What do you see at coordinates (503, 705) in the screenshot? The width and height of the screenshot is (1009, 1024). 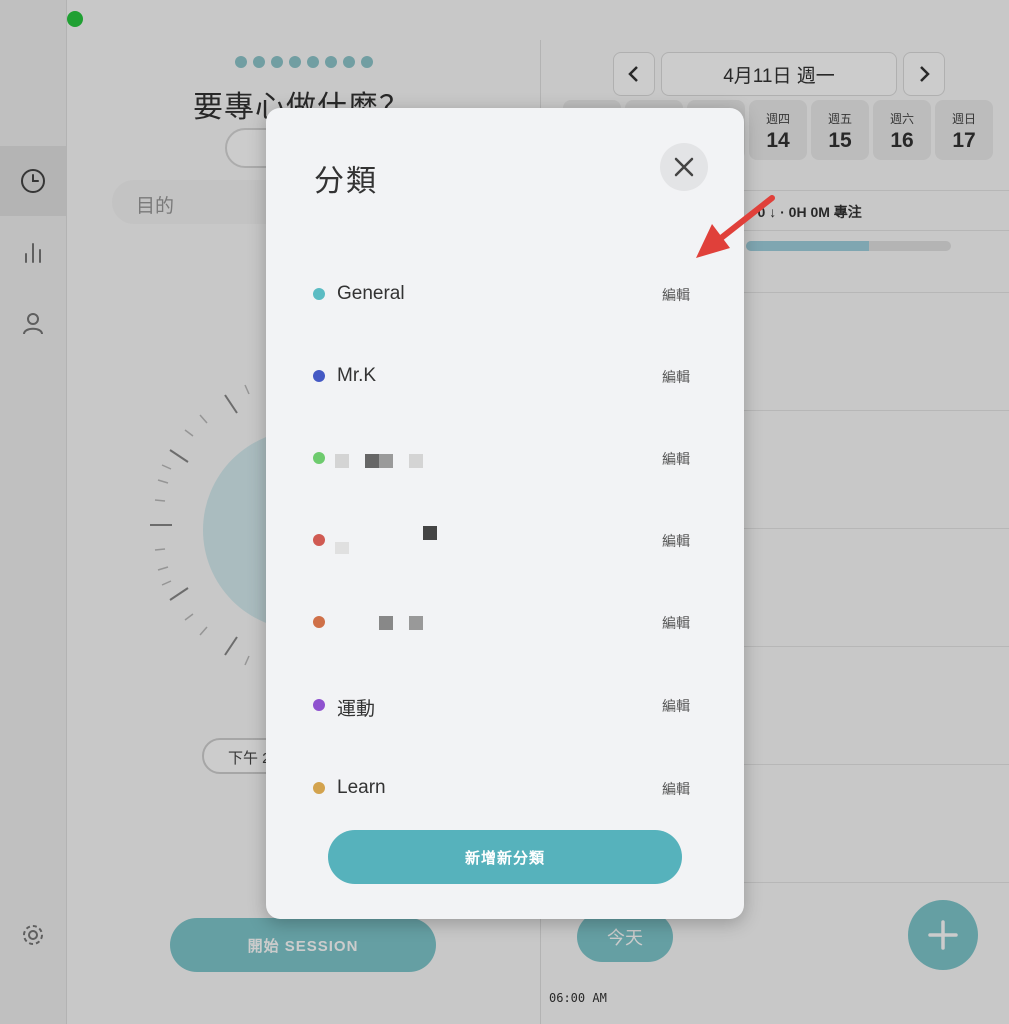 I see `category-row: 運動 編輯` at bounding box center [503, 705].